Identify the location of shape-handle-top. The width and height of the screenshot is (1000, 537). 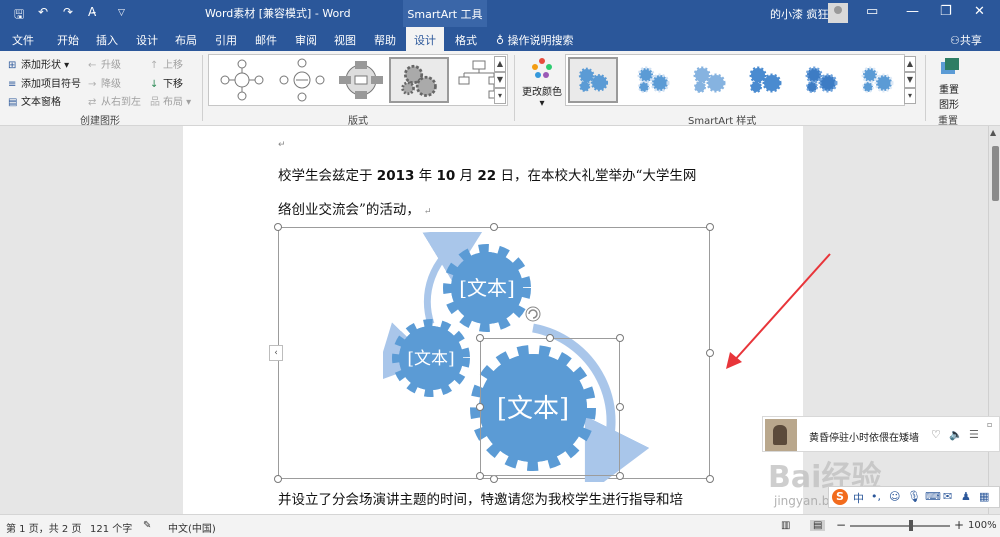
(550, 338).